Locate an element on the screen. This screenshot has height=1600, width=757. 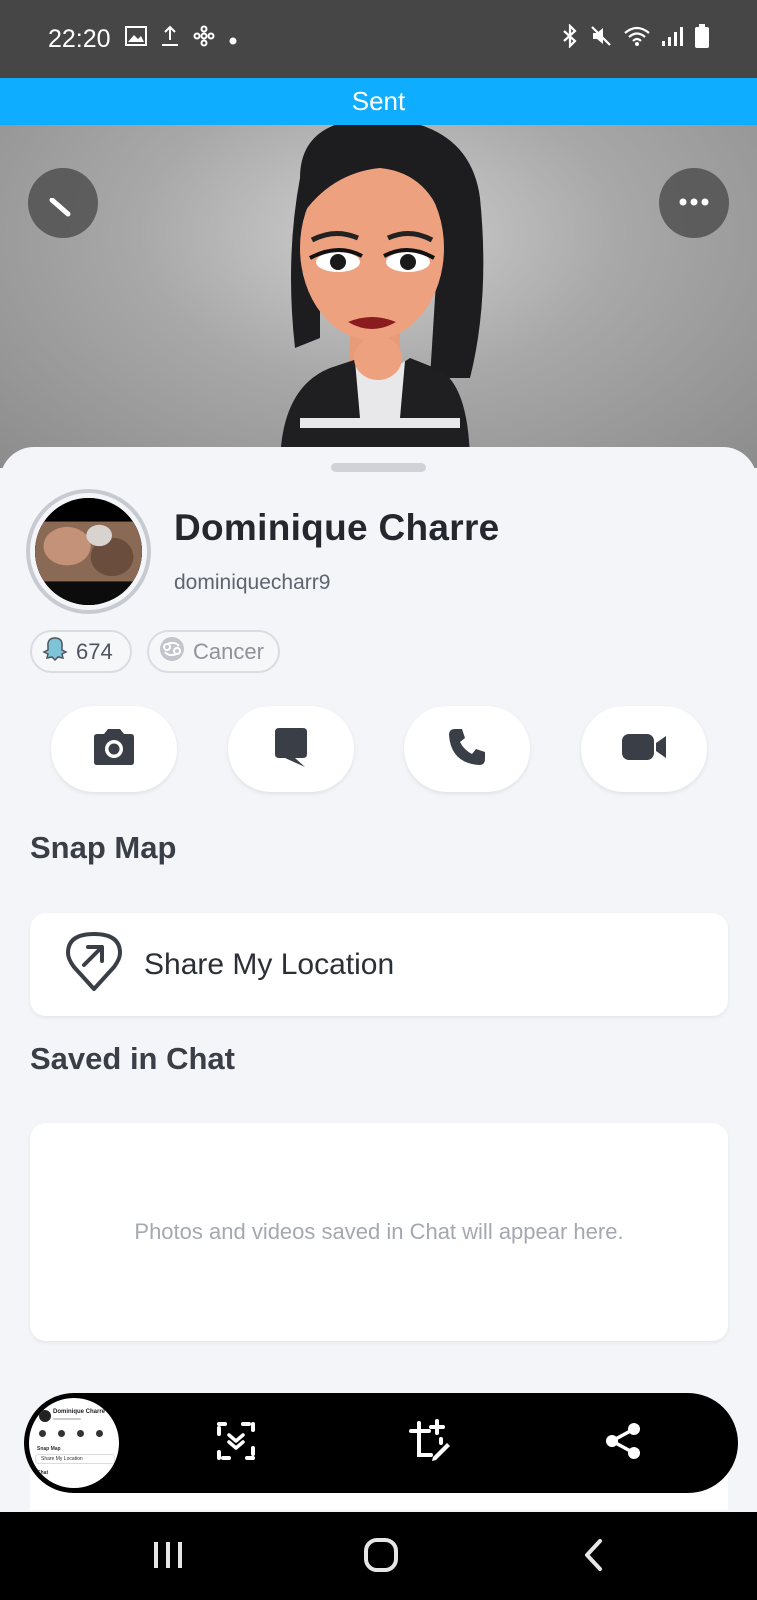
status-time: 22:20 is located at coordinates (79, 38).